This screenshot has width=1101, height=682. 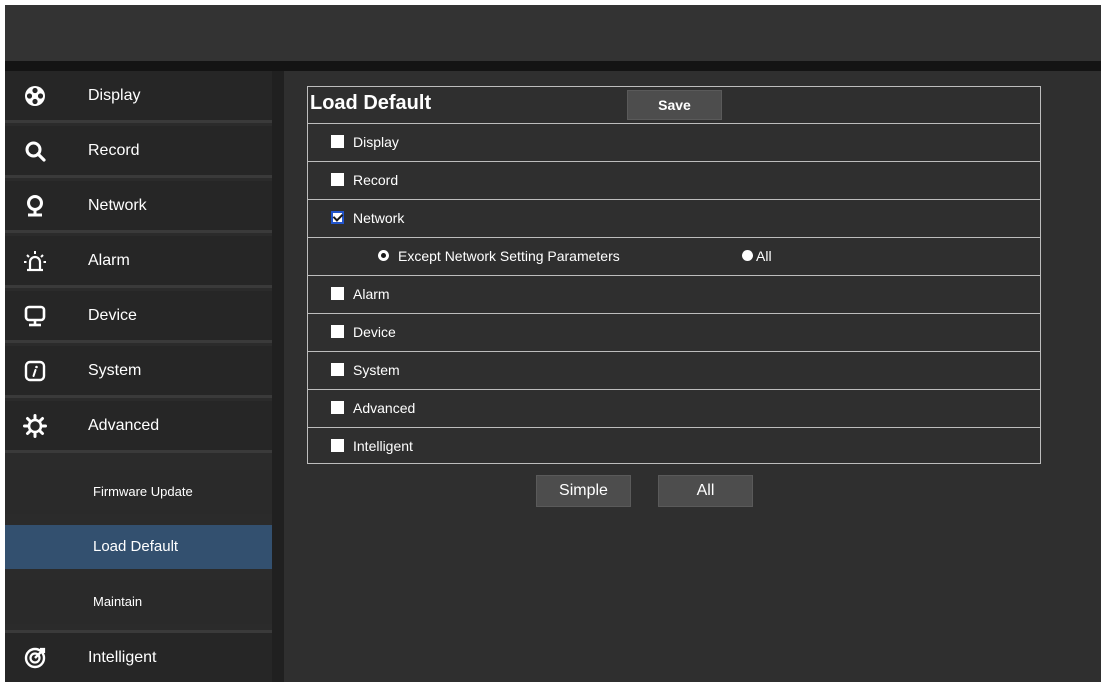 What do you see at coordinates (337, 331) in the screenshot?
I see `device-checkbox` at bounding box center [337, 331].